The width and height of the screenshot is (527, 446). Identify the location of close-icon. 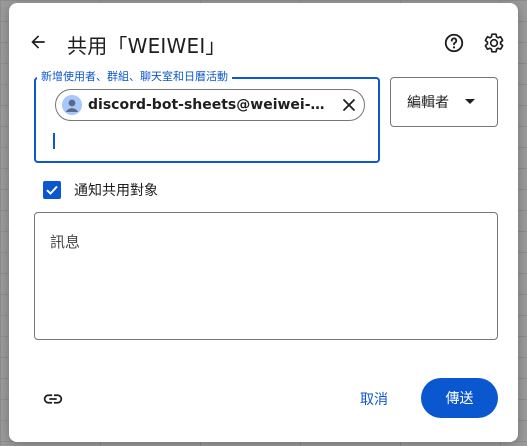
(349, 105).